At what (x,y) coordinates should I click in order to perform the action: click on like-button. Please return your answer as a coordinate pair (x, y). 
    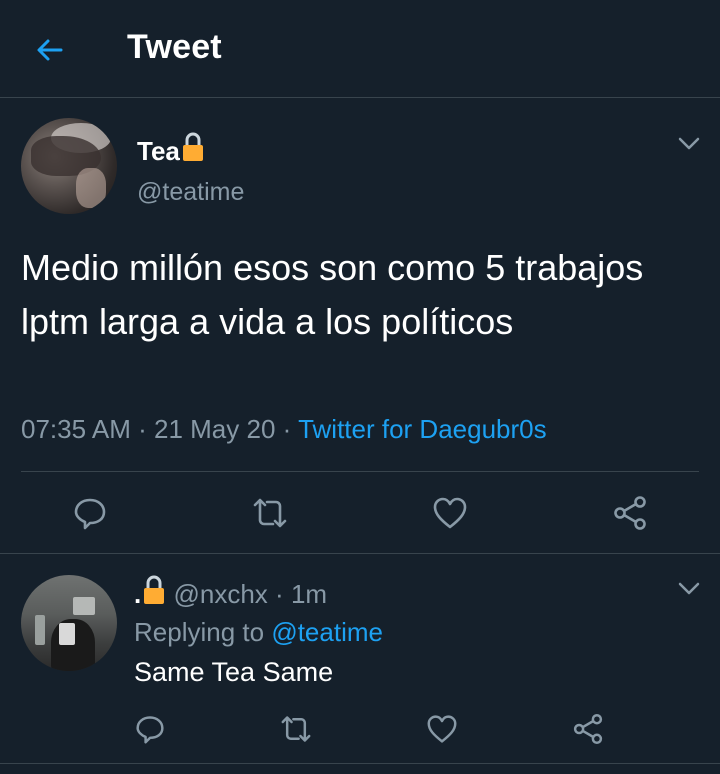
    Looking at the image, I should click on (450, 513).